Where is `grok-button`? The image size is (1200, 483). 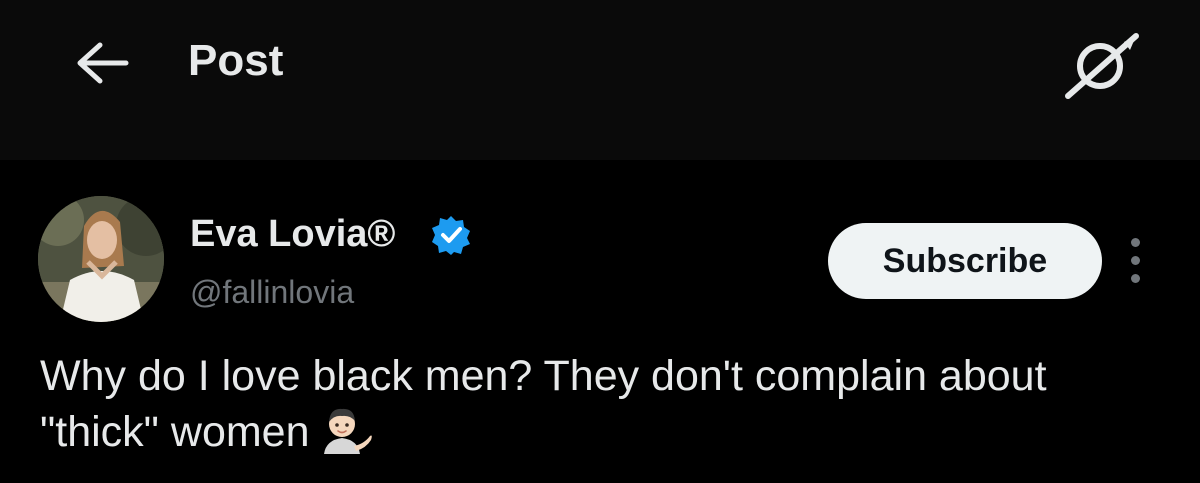
grok-button is located at coordinates (1102, 64).